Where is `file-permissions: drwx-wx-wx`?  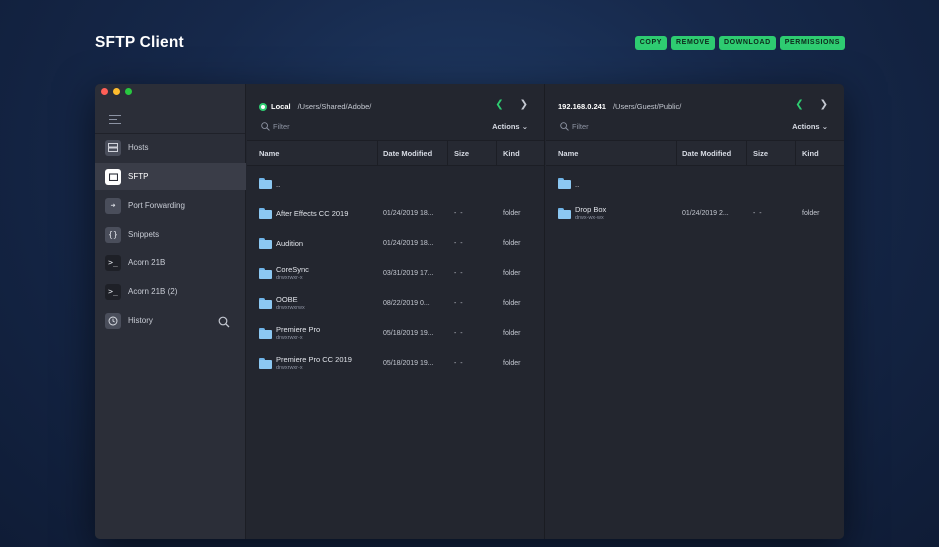
file-permissions: drwx-wx-wx is located at coordinates (589, 218).